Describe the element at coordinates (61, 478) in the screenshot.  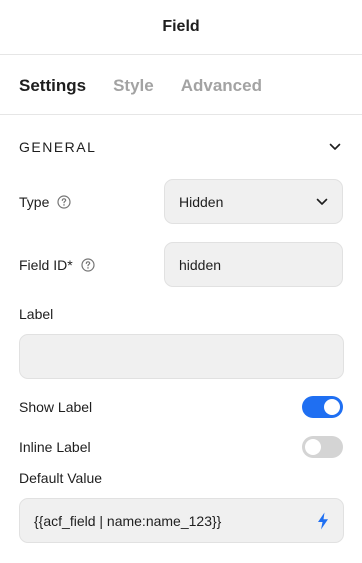
I see `default-value-label: Default Value` at that location.